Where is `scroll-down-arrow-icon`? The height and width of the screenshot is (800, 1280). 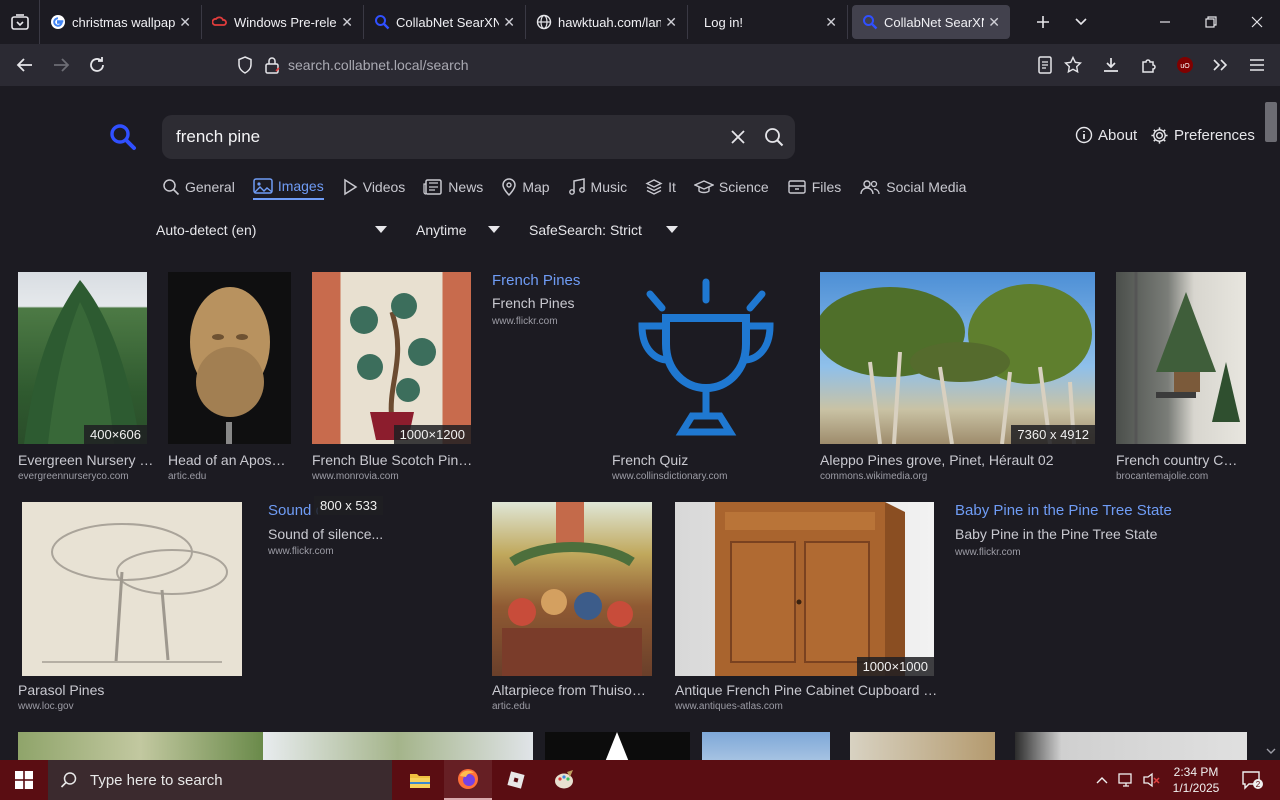 scroll-down-arrow-icon is located at coordinates (1271, 751).